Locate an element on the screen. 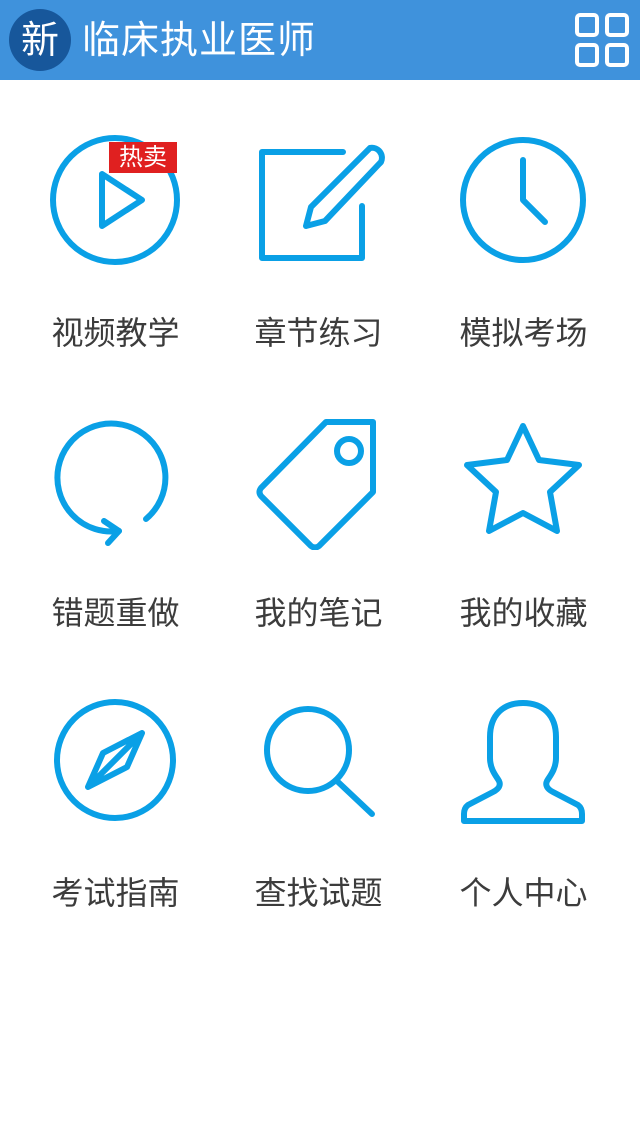  menu-label: 查找试题 is located at coordinates (318, 893).